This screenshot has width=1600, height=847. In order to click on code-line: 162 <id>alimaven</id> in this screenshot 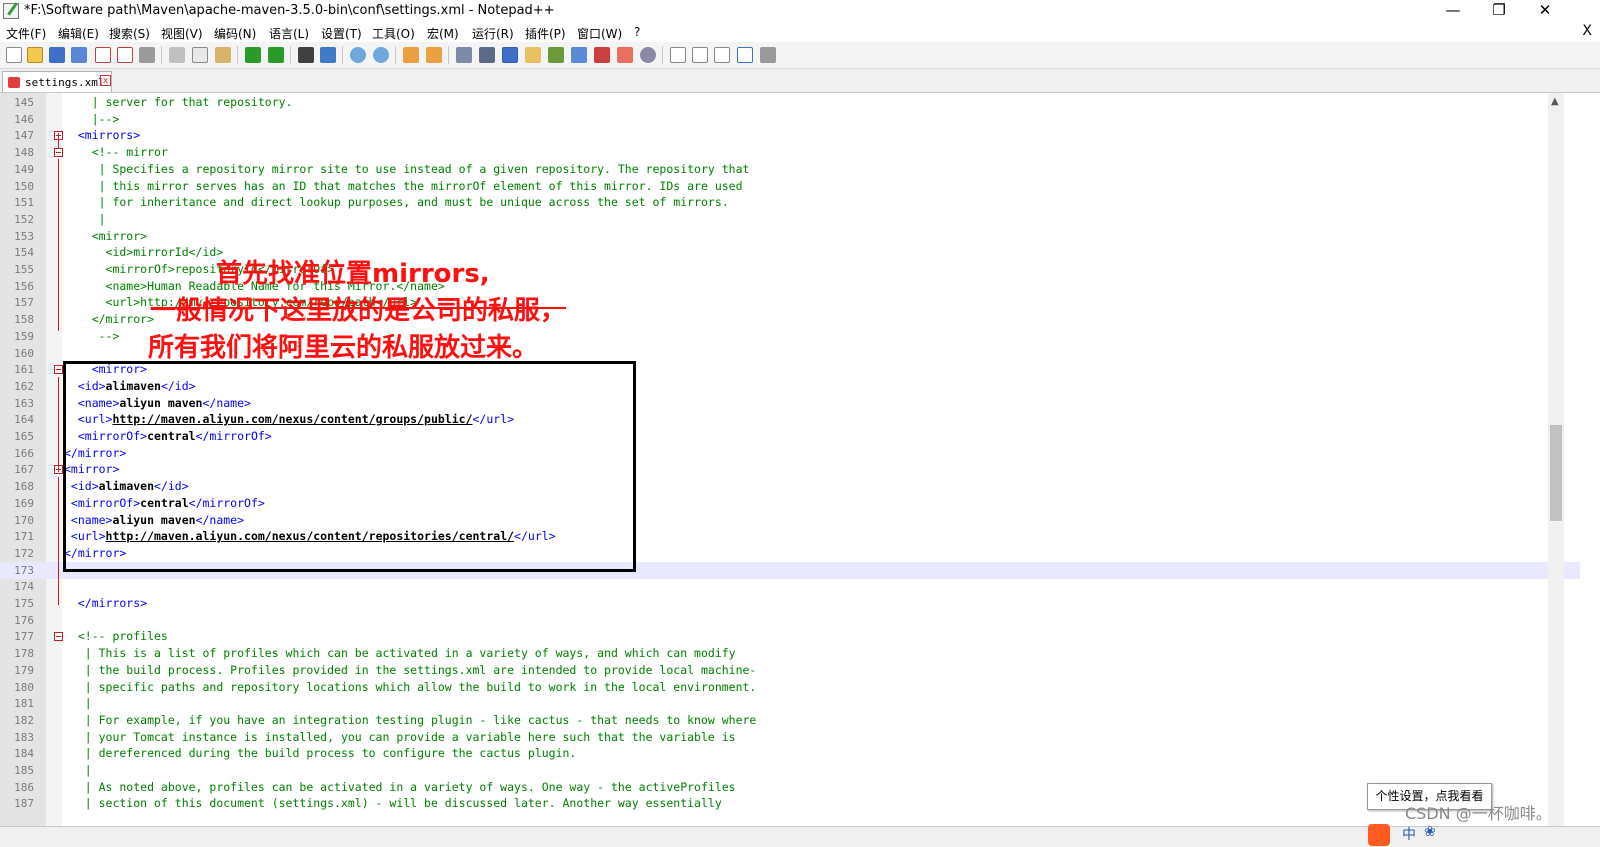, I will do `click(790, 386)`.